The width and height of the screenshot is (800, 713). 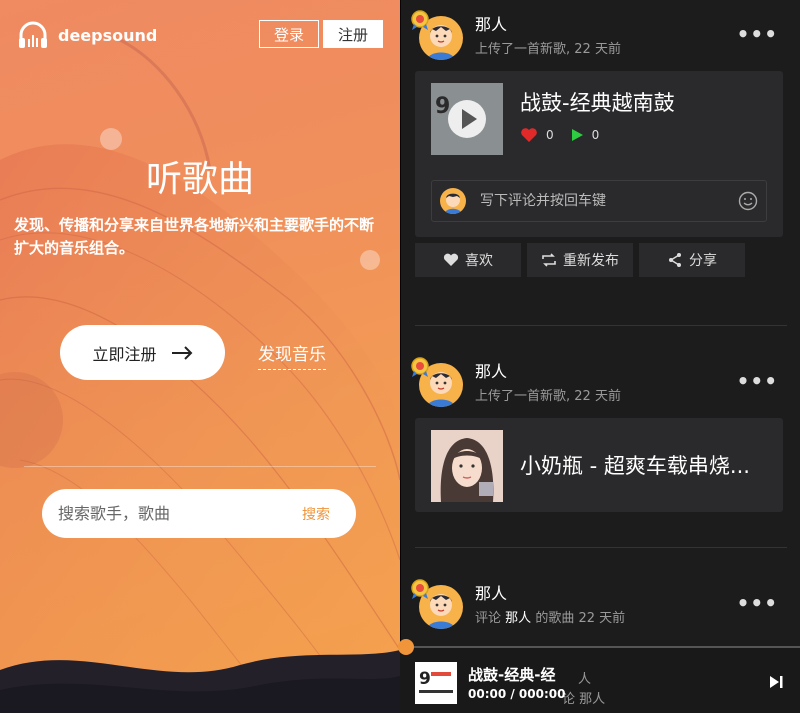 I want to click on register-button: 注册, so click(x=353, y=34).